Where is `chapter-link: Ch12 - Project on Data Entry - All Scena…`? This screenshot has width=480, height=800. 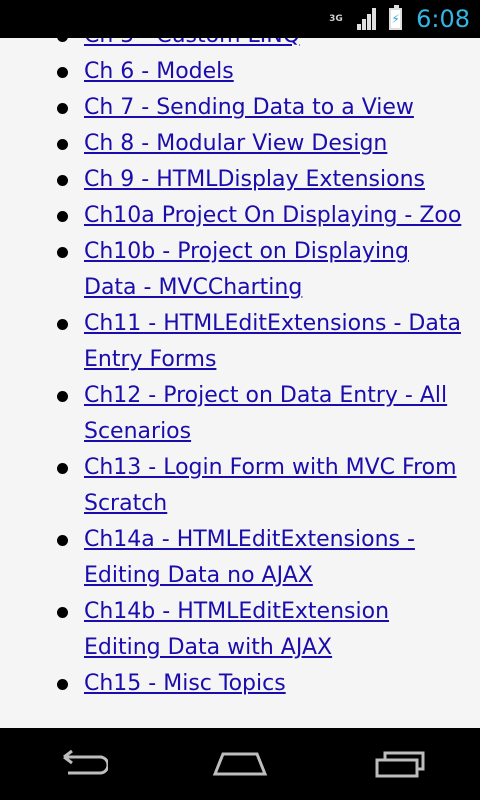
chapter-link: Ch12 - Project on Data Entry - All Scena… is located at coordinates (265, 413).